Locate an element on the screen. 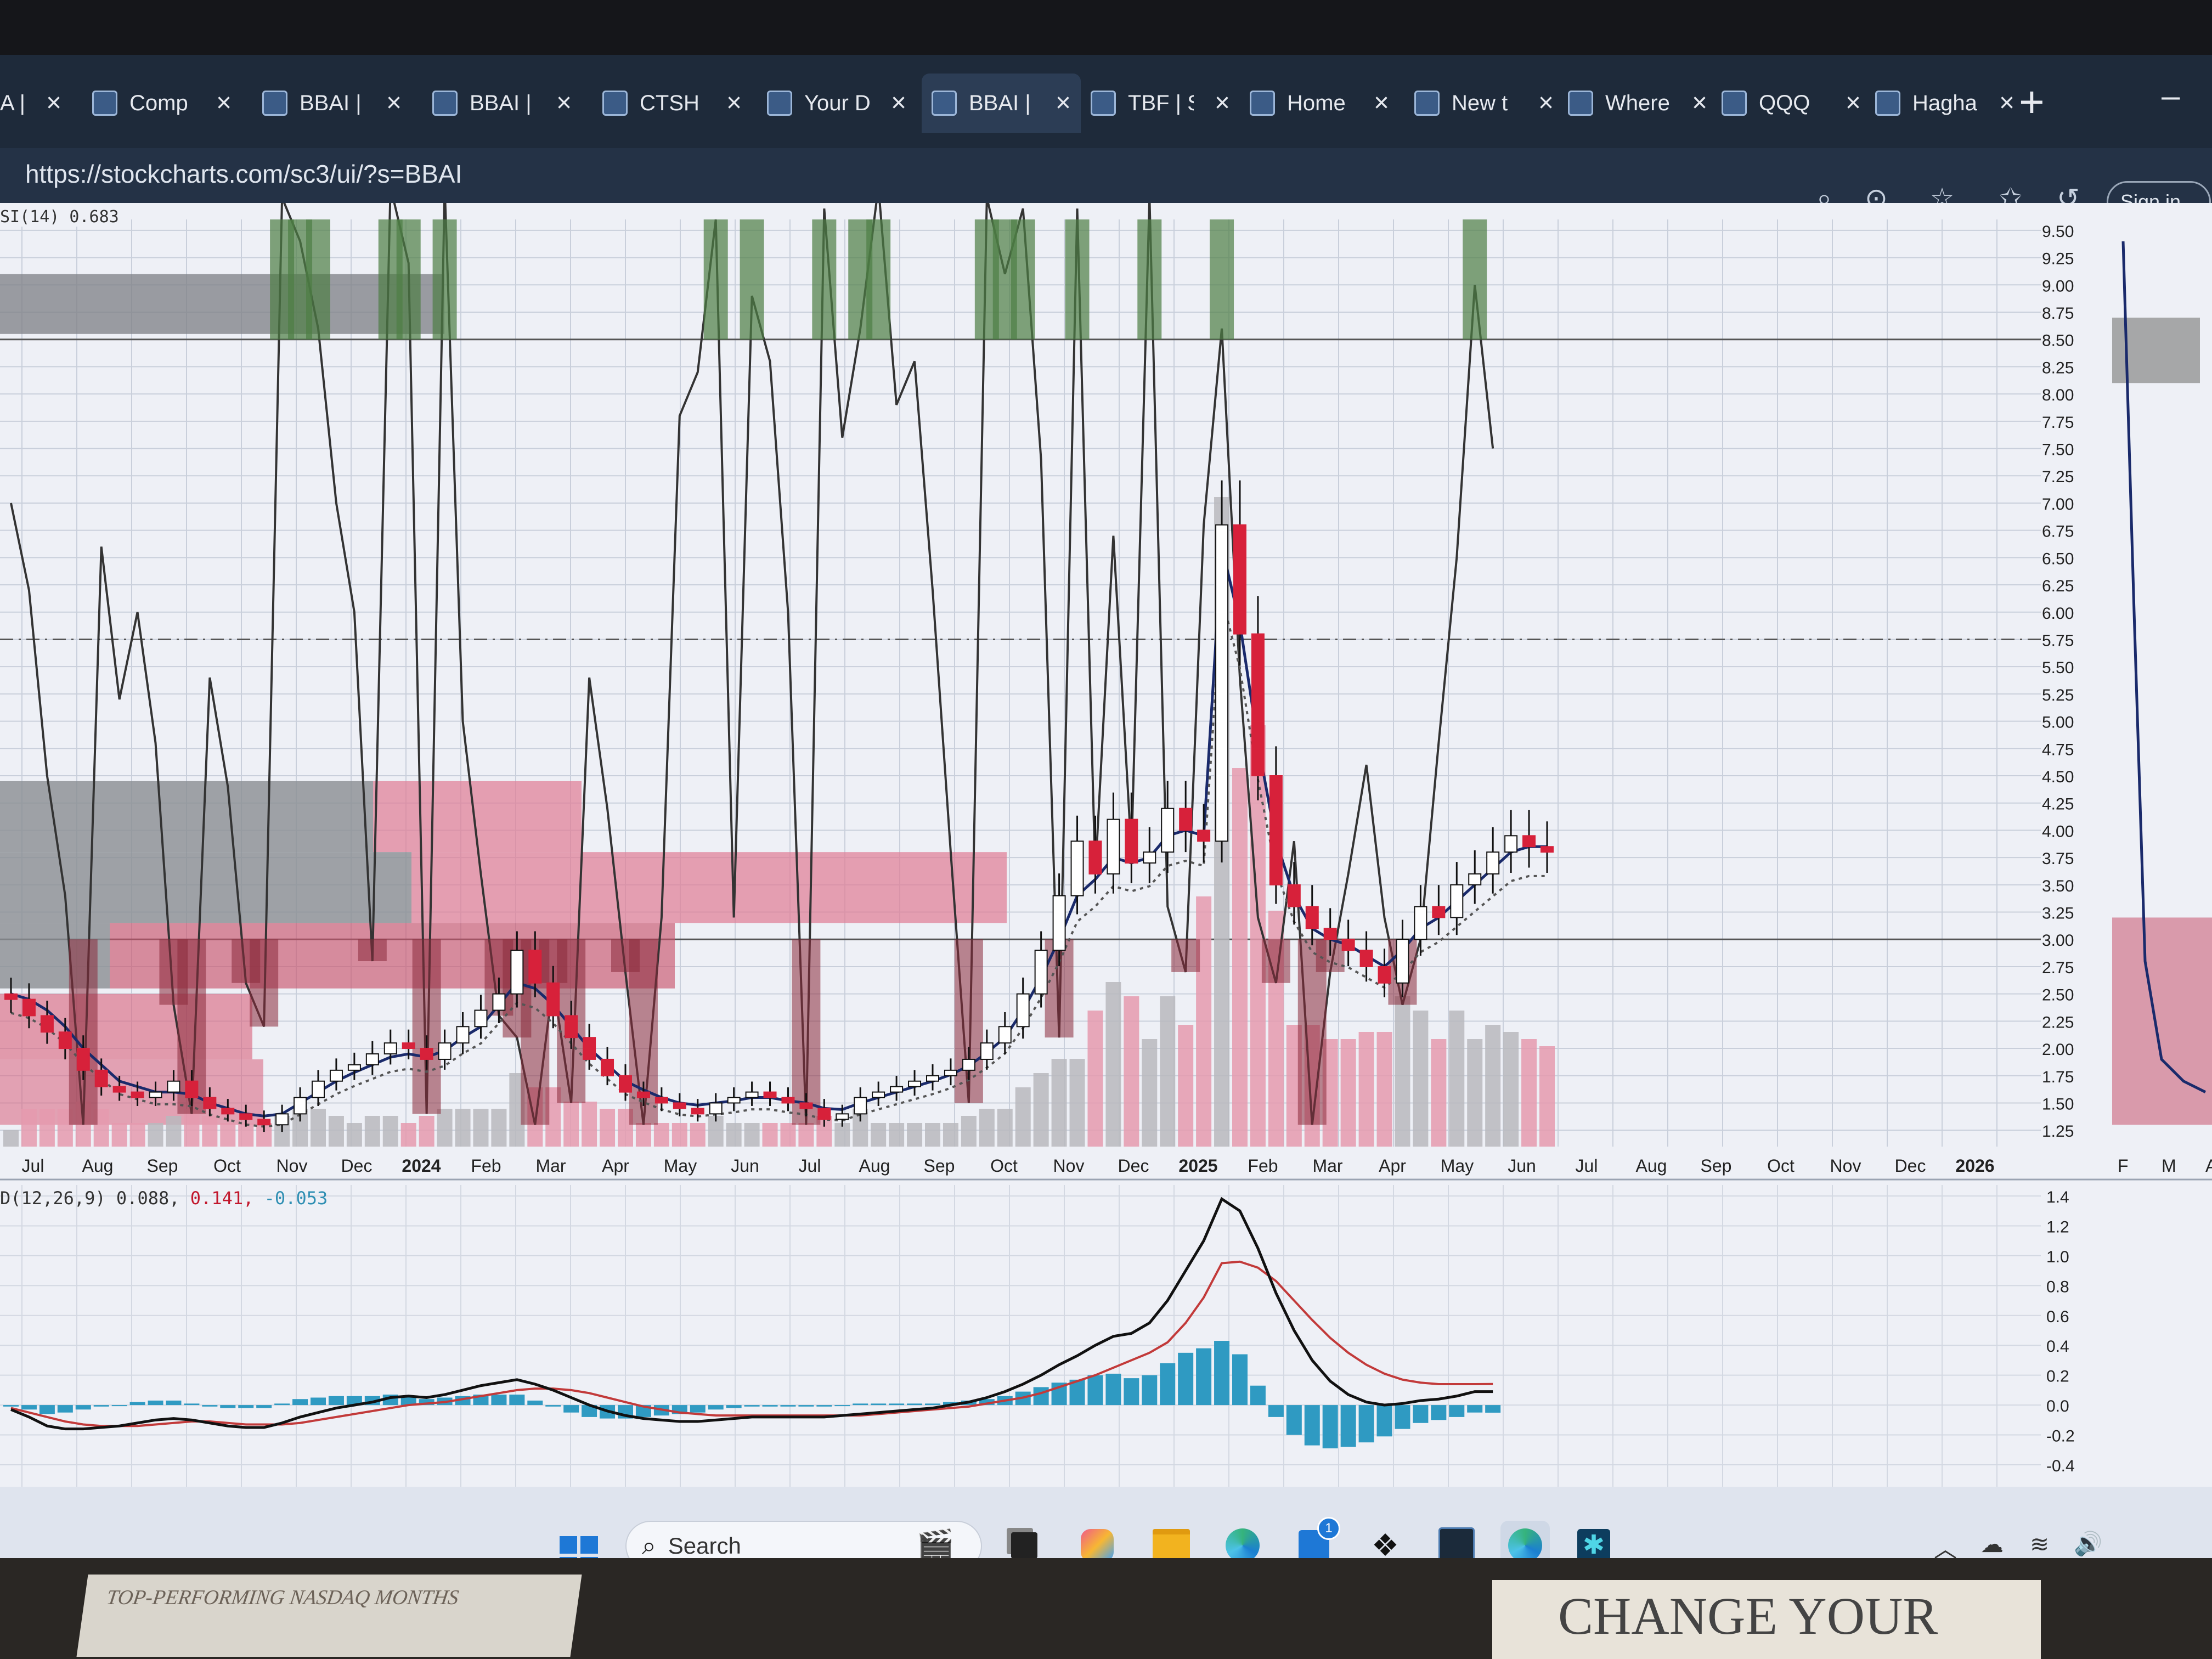 The height and width of the screenshot is (1659, 2212). price-axis-label: 5.25 is located at coordinates (2058, 695).